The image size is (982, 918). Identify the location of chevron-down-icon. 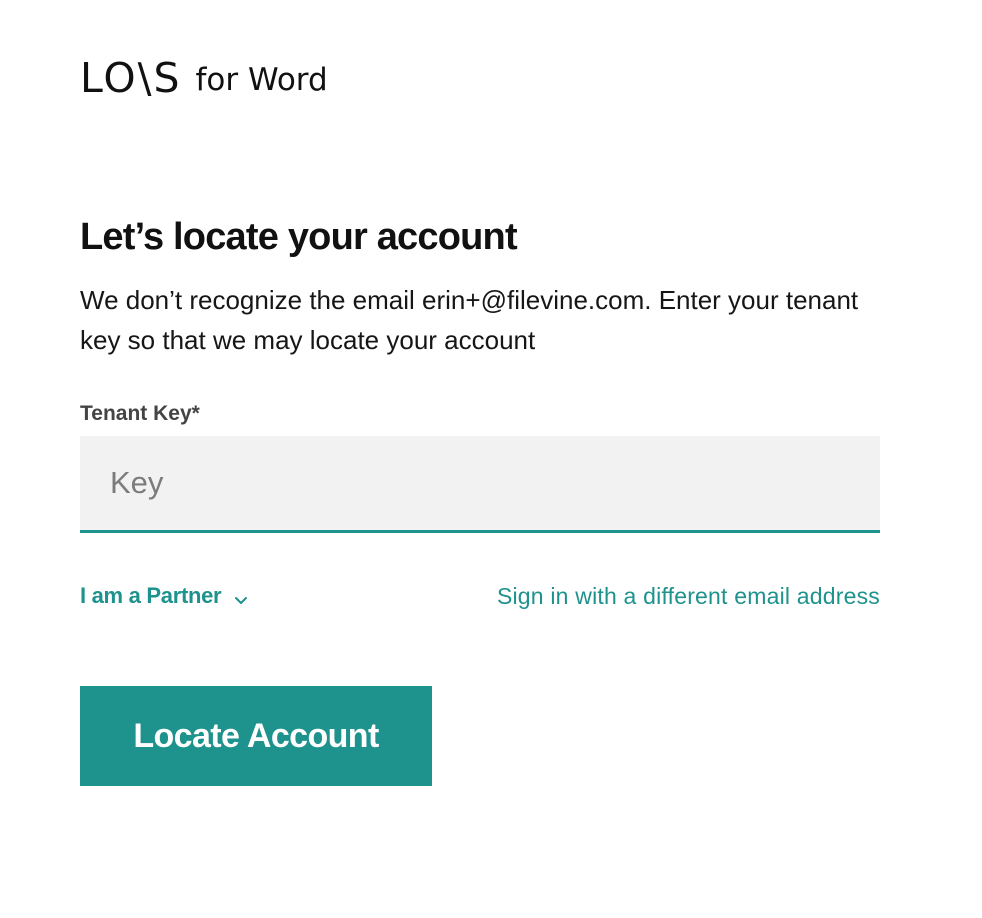
(241, 595).